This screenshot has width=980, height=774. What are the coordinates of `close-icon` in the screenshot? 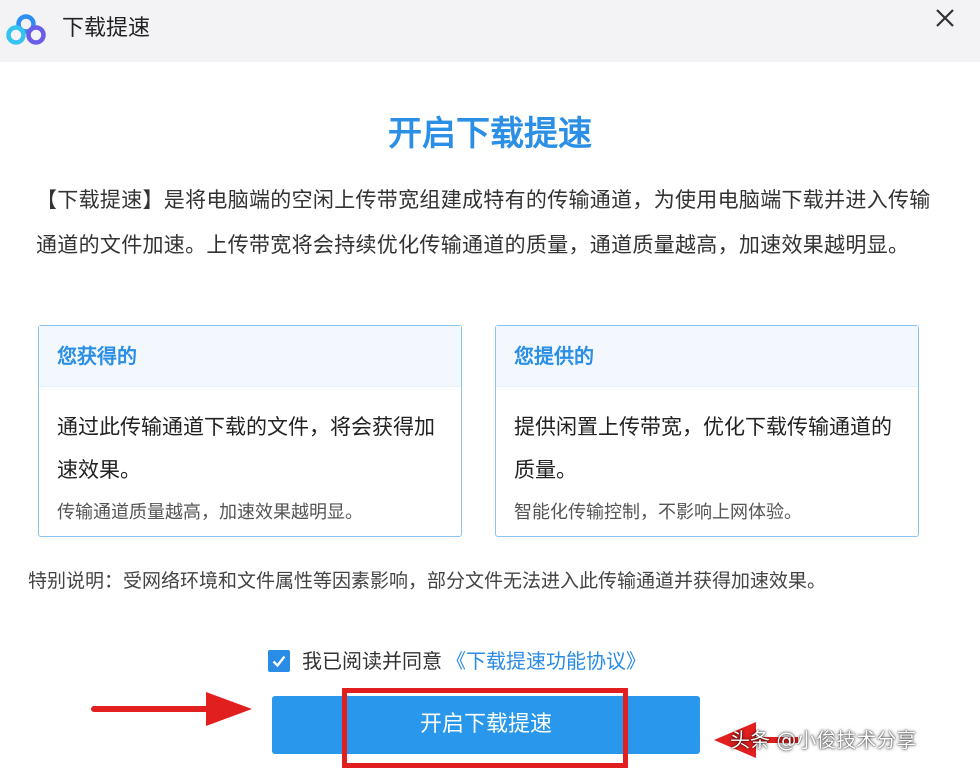 It's located at (945, 20).